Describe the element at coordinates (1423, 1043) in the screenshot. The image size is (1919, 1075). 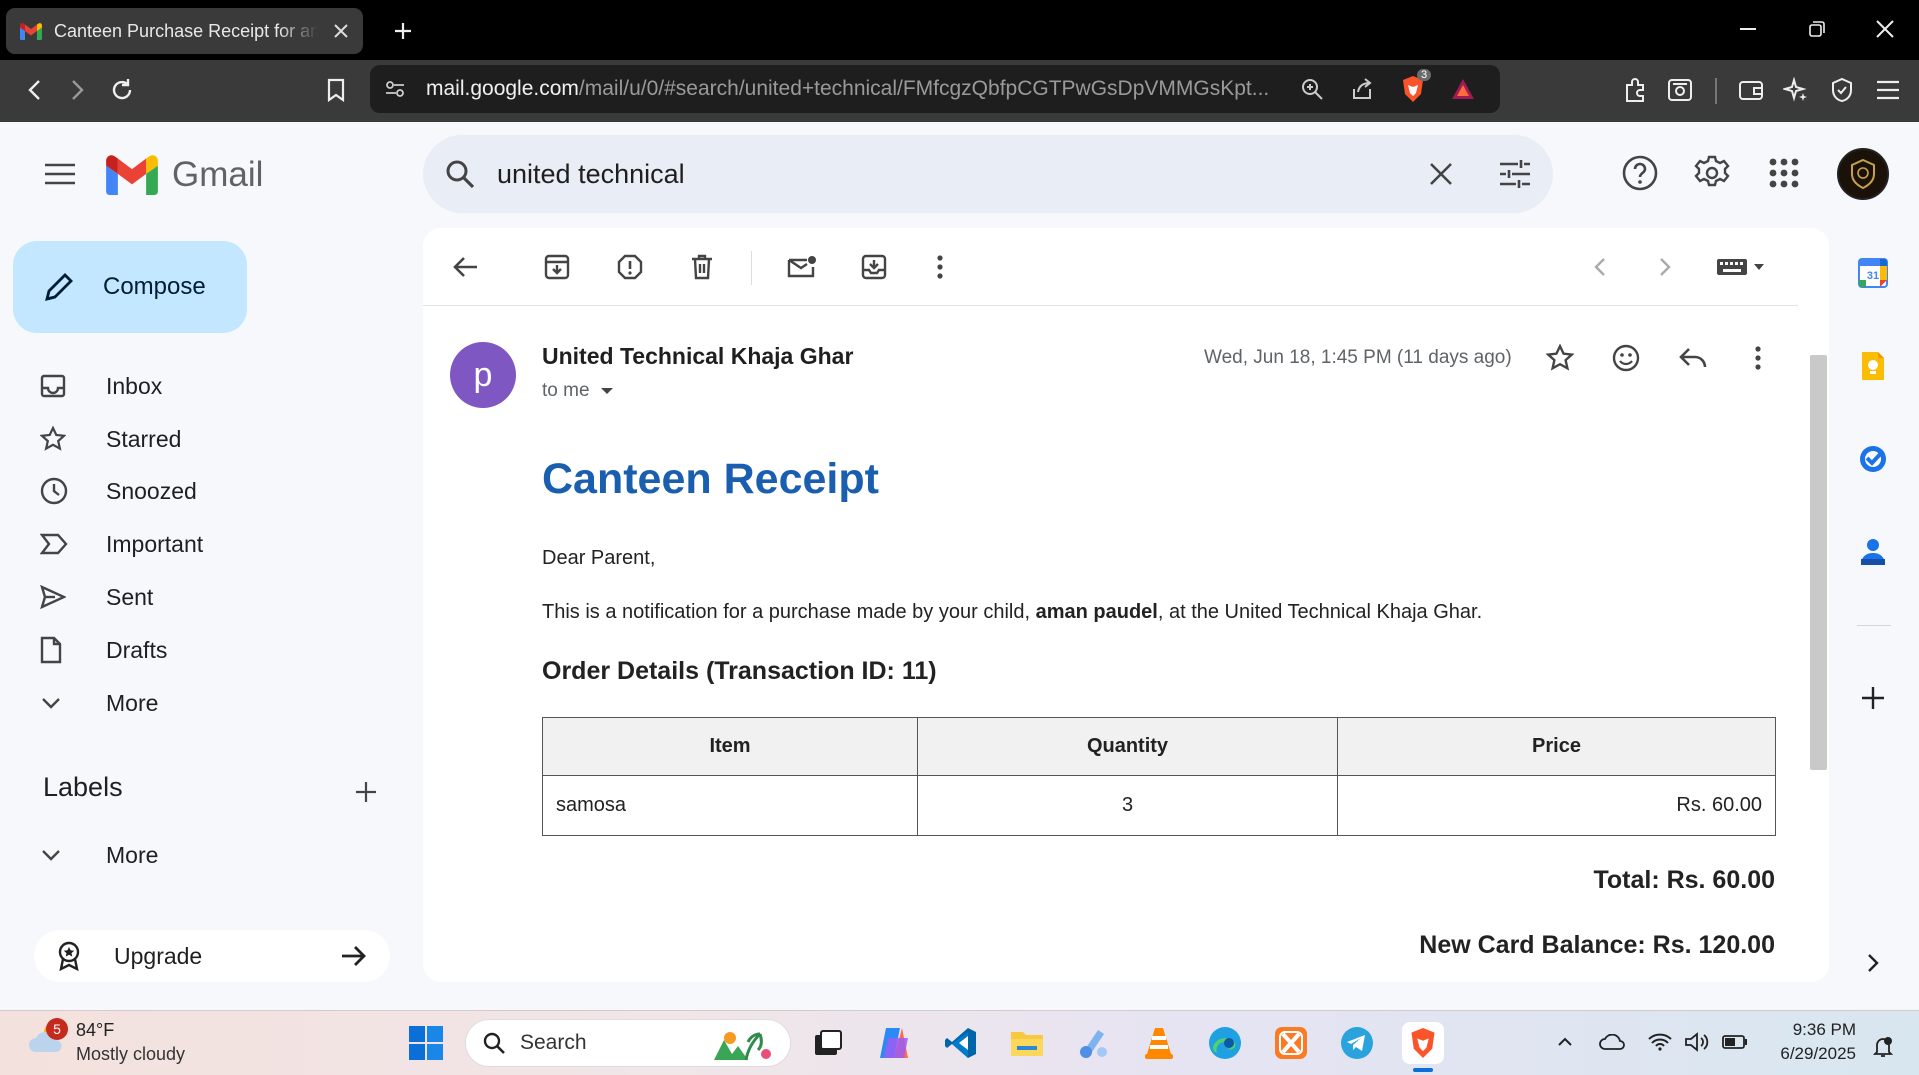
I see `brave-browser-icon` at that location.